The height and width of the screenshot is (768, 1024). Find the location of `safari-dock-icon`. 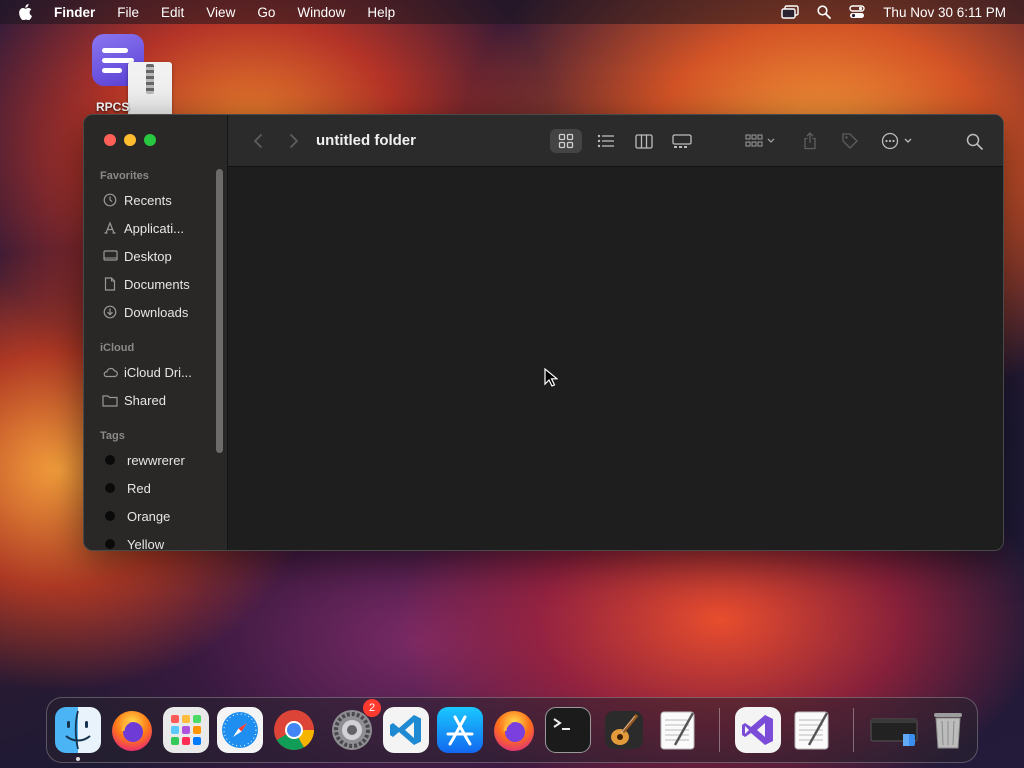

safari-dock-icon is located at coordinates (240, 730).